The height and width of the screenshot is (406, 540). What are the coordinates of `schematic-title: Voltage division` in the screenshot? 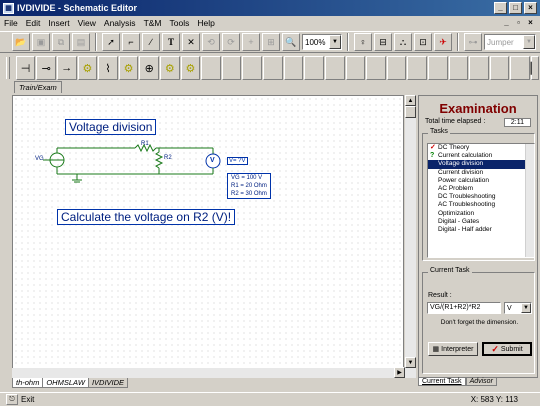 It's located at (111, 127).